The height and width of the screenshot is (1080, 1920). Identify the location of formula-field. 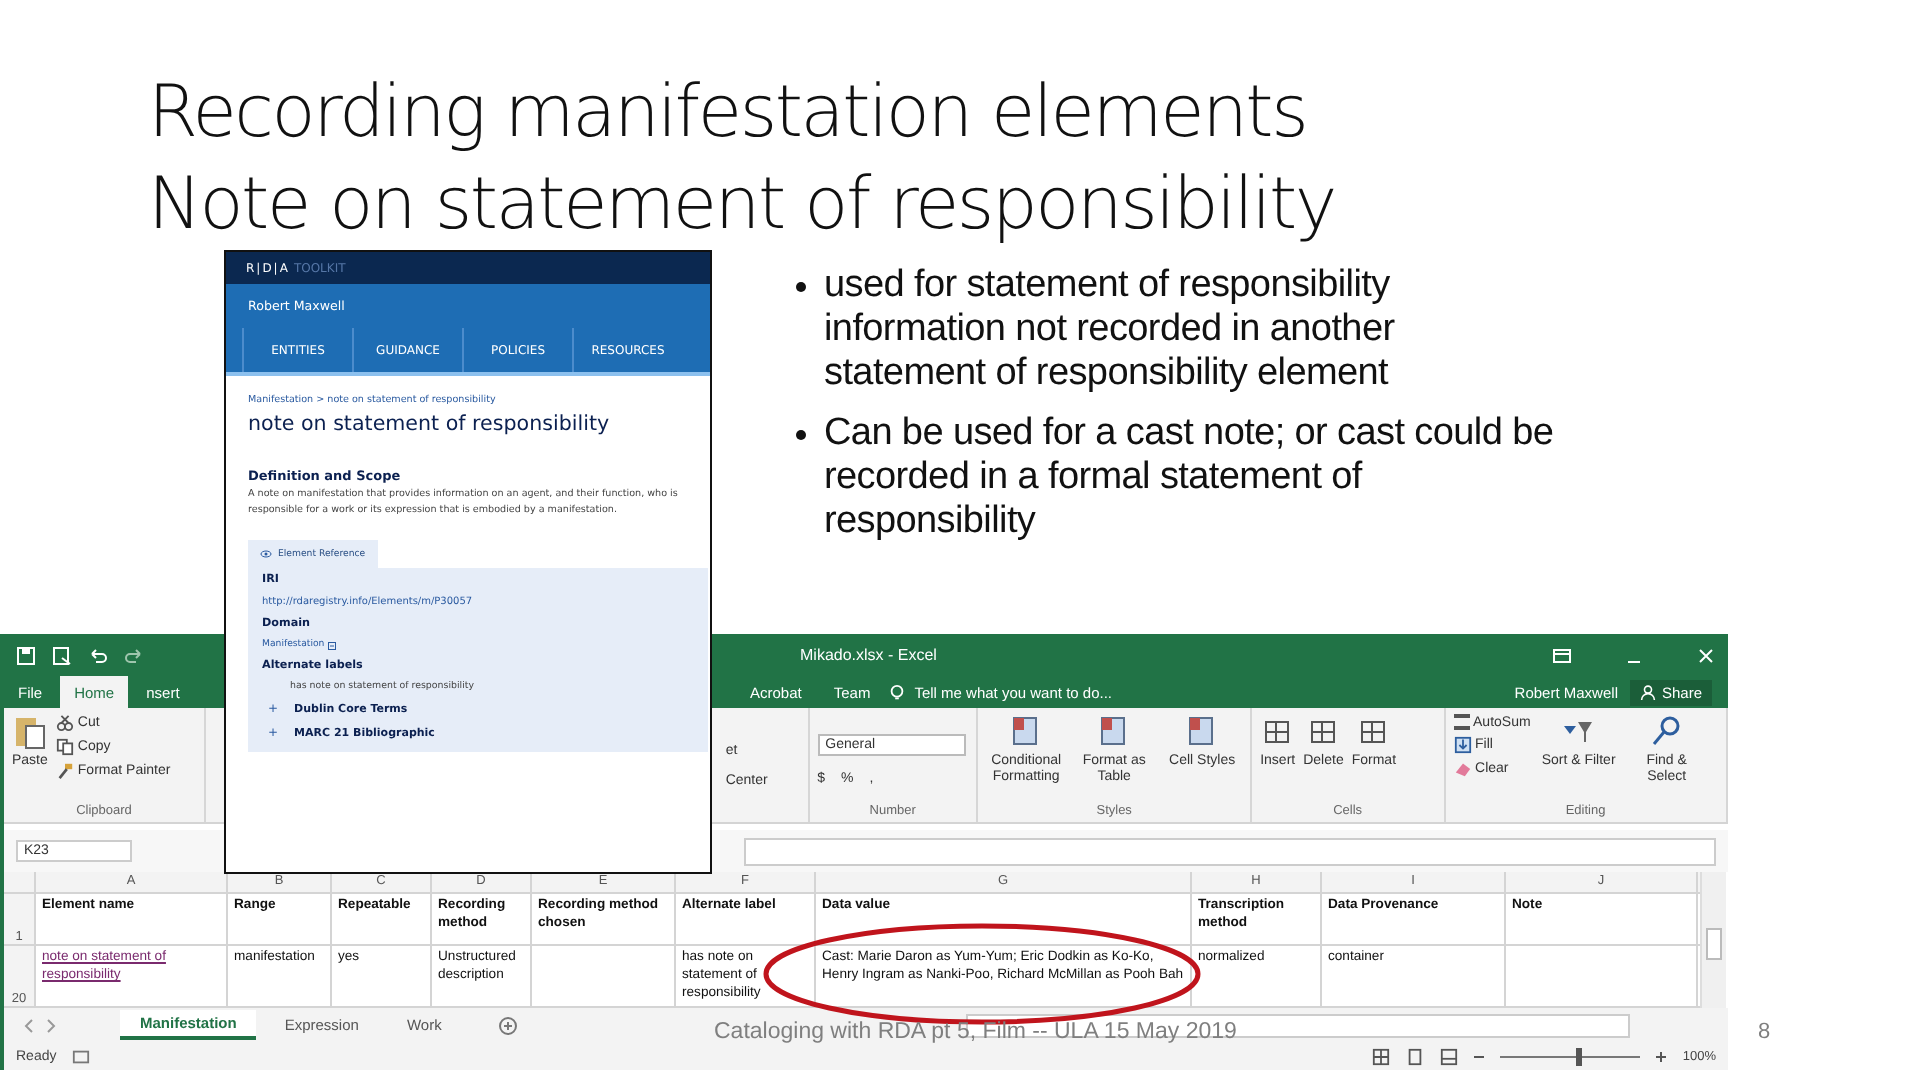
(1230, 851).